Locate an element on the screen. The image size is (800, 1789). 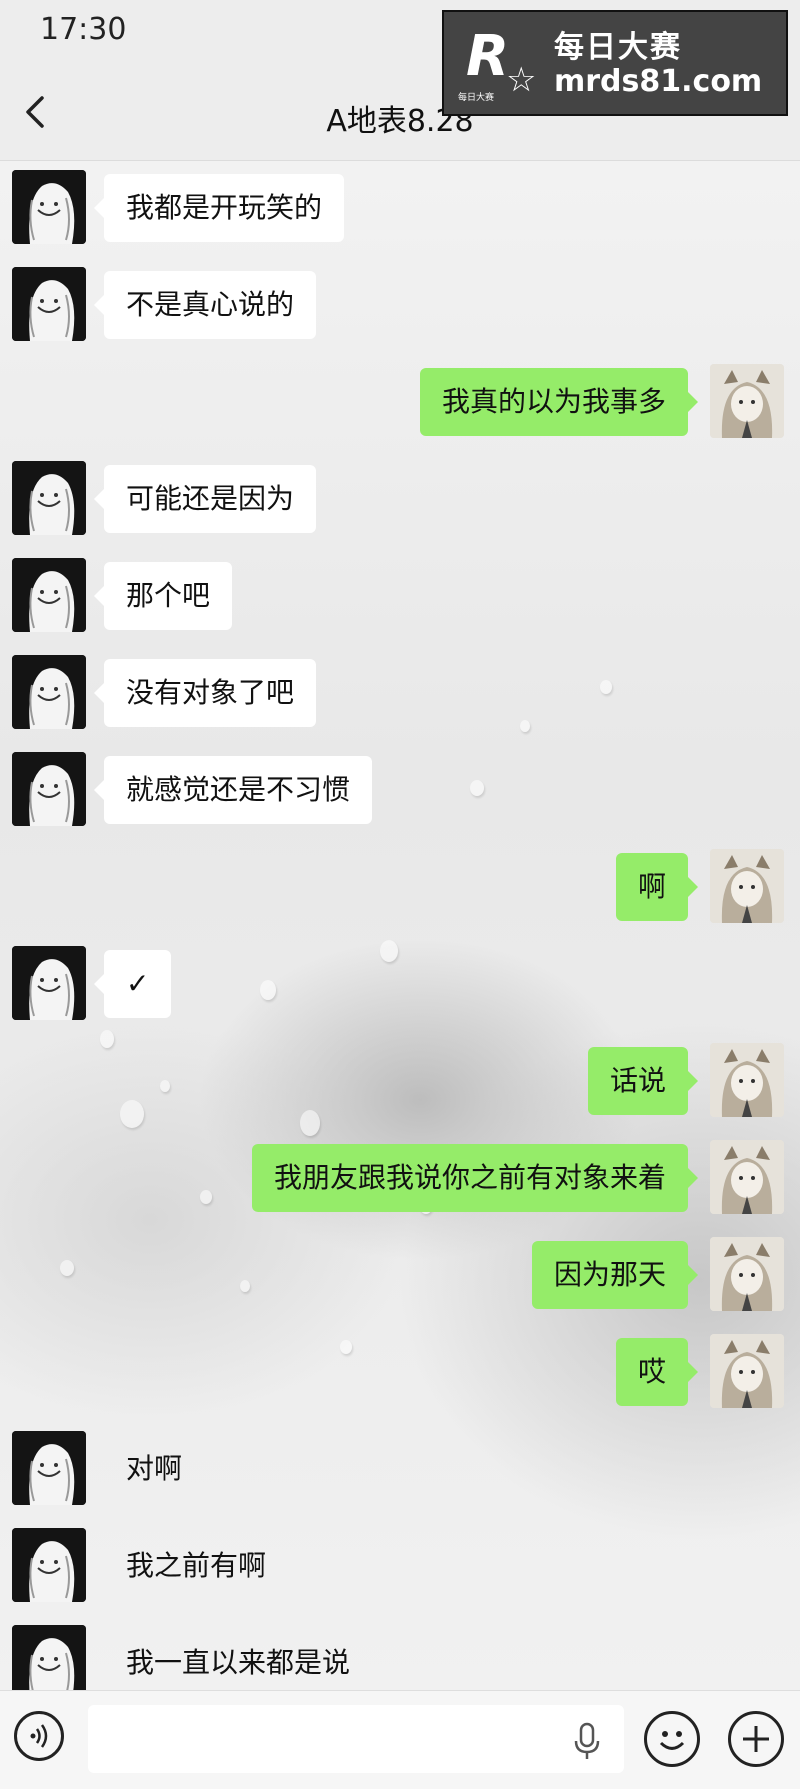
watermark-name: 每日大赛 is located at coordinates (618, 47).